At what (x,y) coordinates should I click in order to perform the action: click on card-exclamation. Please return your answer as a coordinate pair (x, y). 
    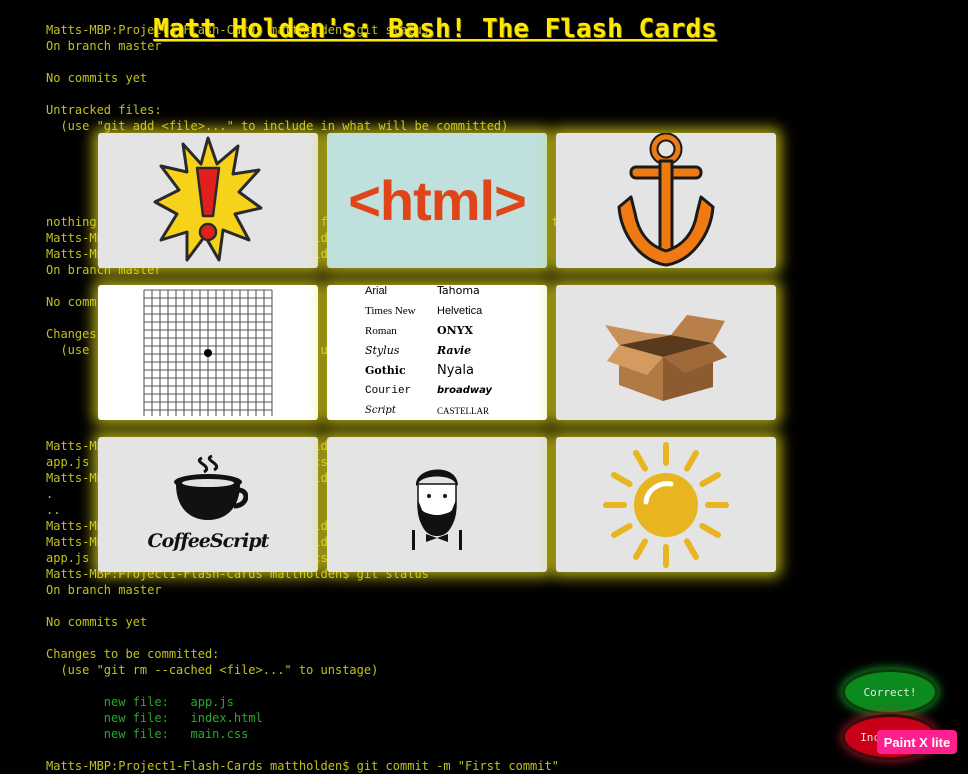
    Looking at the image, I should click on (208, 200).